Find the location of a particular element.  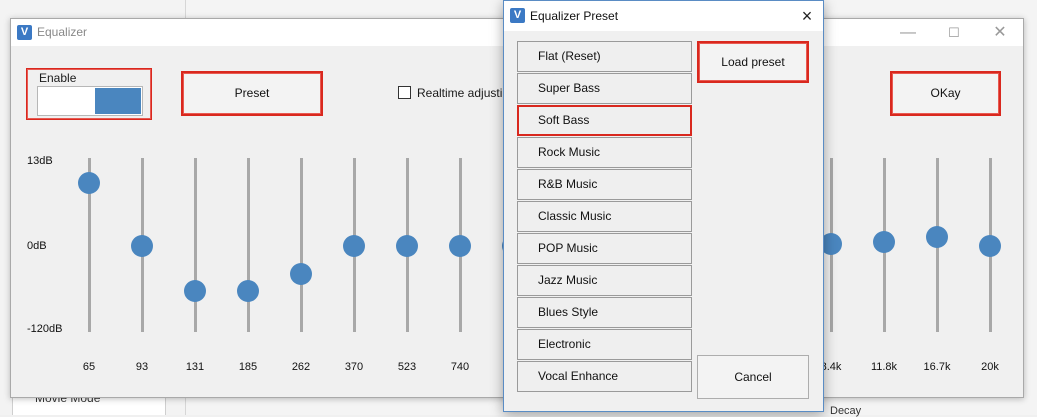

app-logo-icon: V is located at coordinates (24, 32).